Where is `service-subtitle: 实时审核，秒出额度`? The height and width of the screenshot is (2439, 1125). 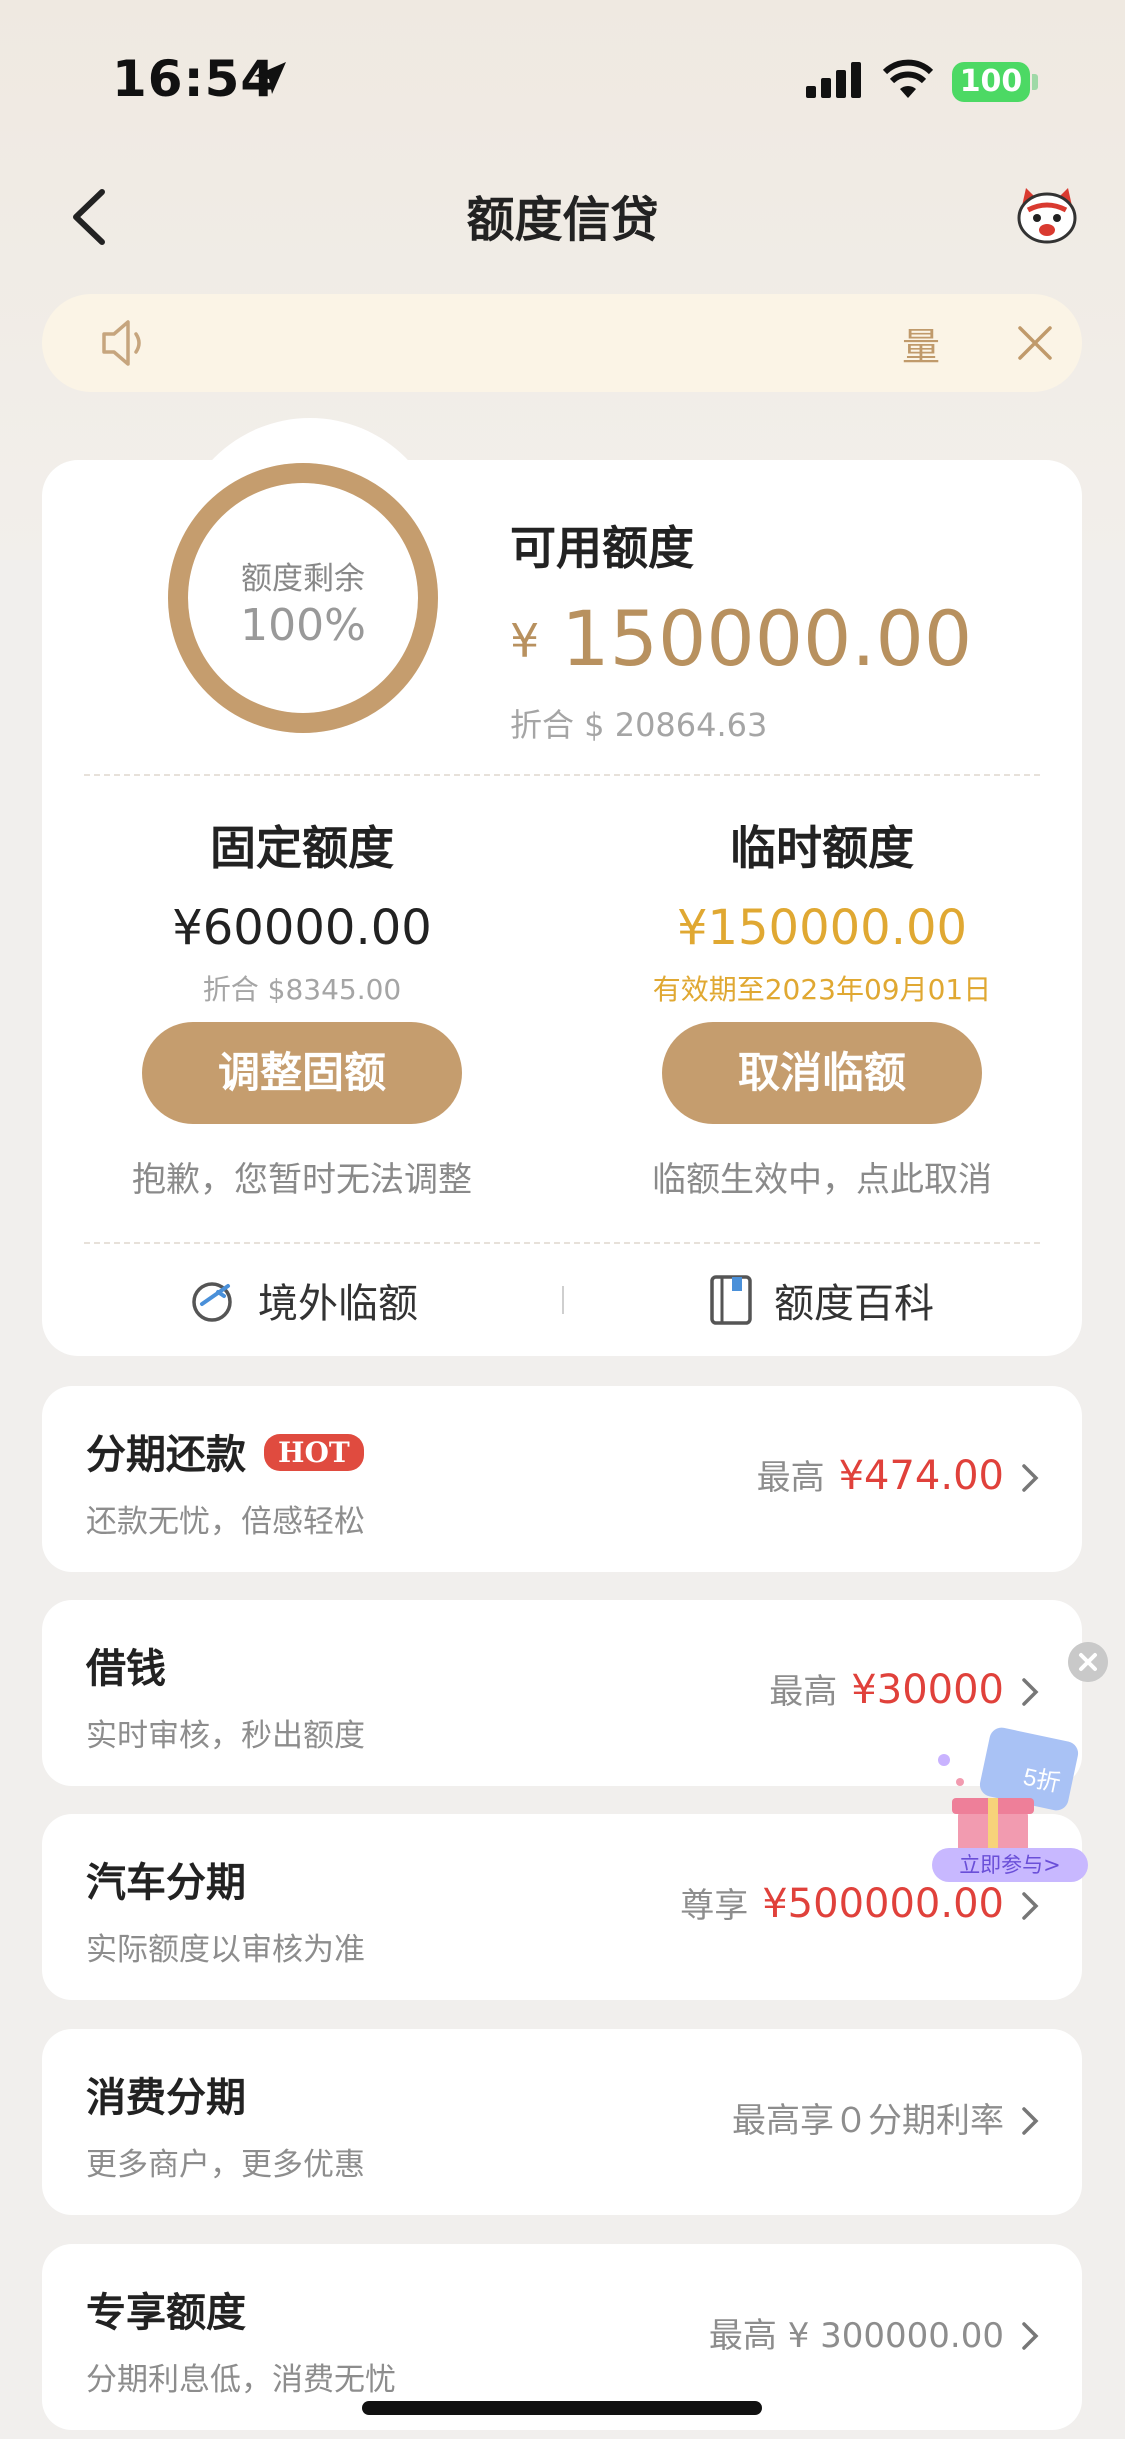
service-subtitle: 实时审核，秒出额度 is located at coordinates (225, 1736).